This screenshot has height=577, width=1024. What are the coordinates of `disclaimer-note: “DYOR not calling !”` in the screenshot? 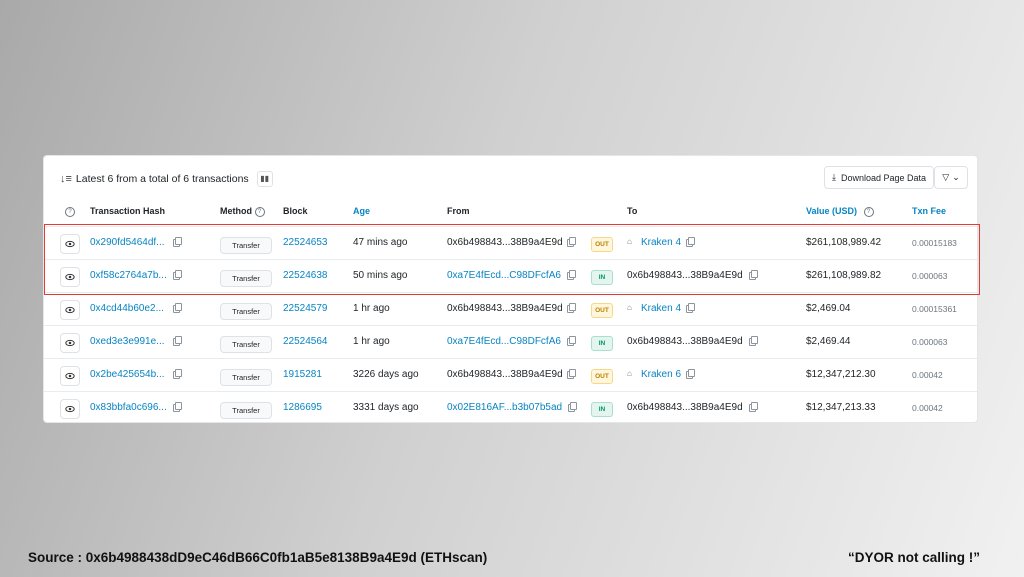 It's located at (914, 557).